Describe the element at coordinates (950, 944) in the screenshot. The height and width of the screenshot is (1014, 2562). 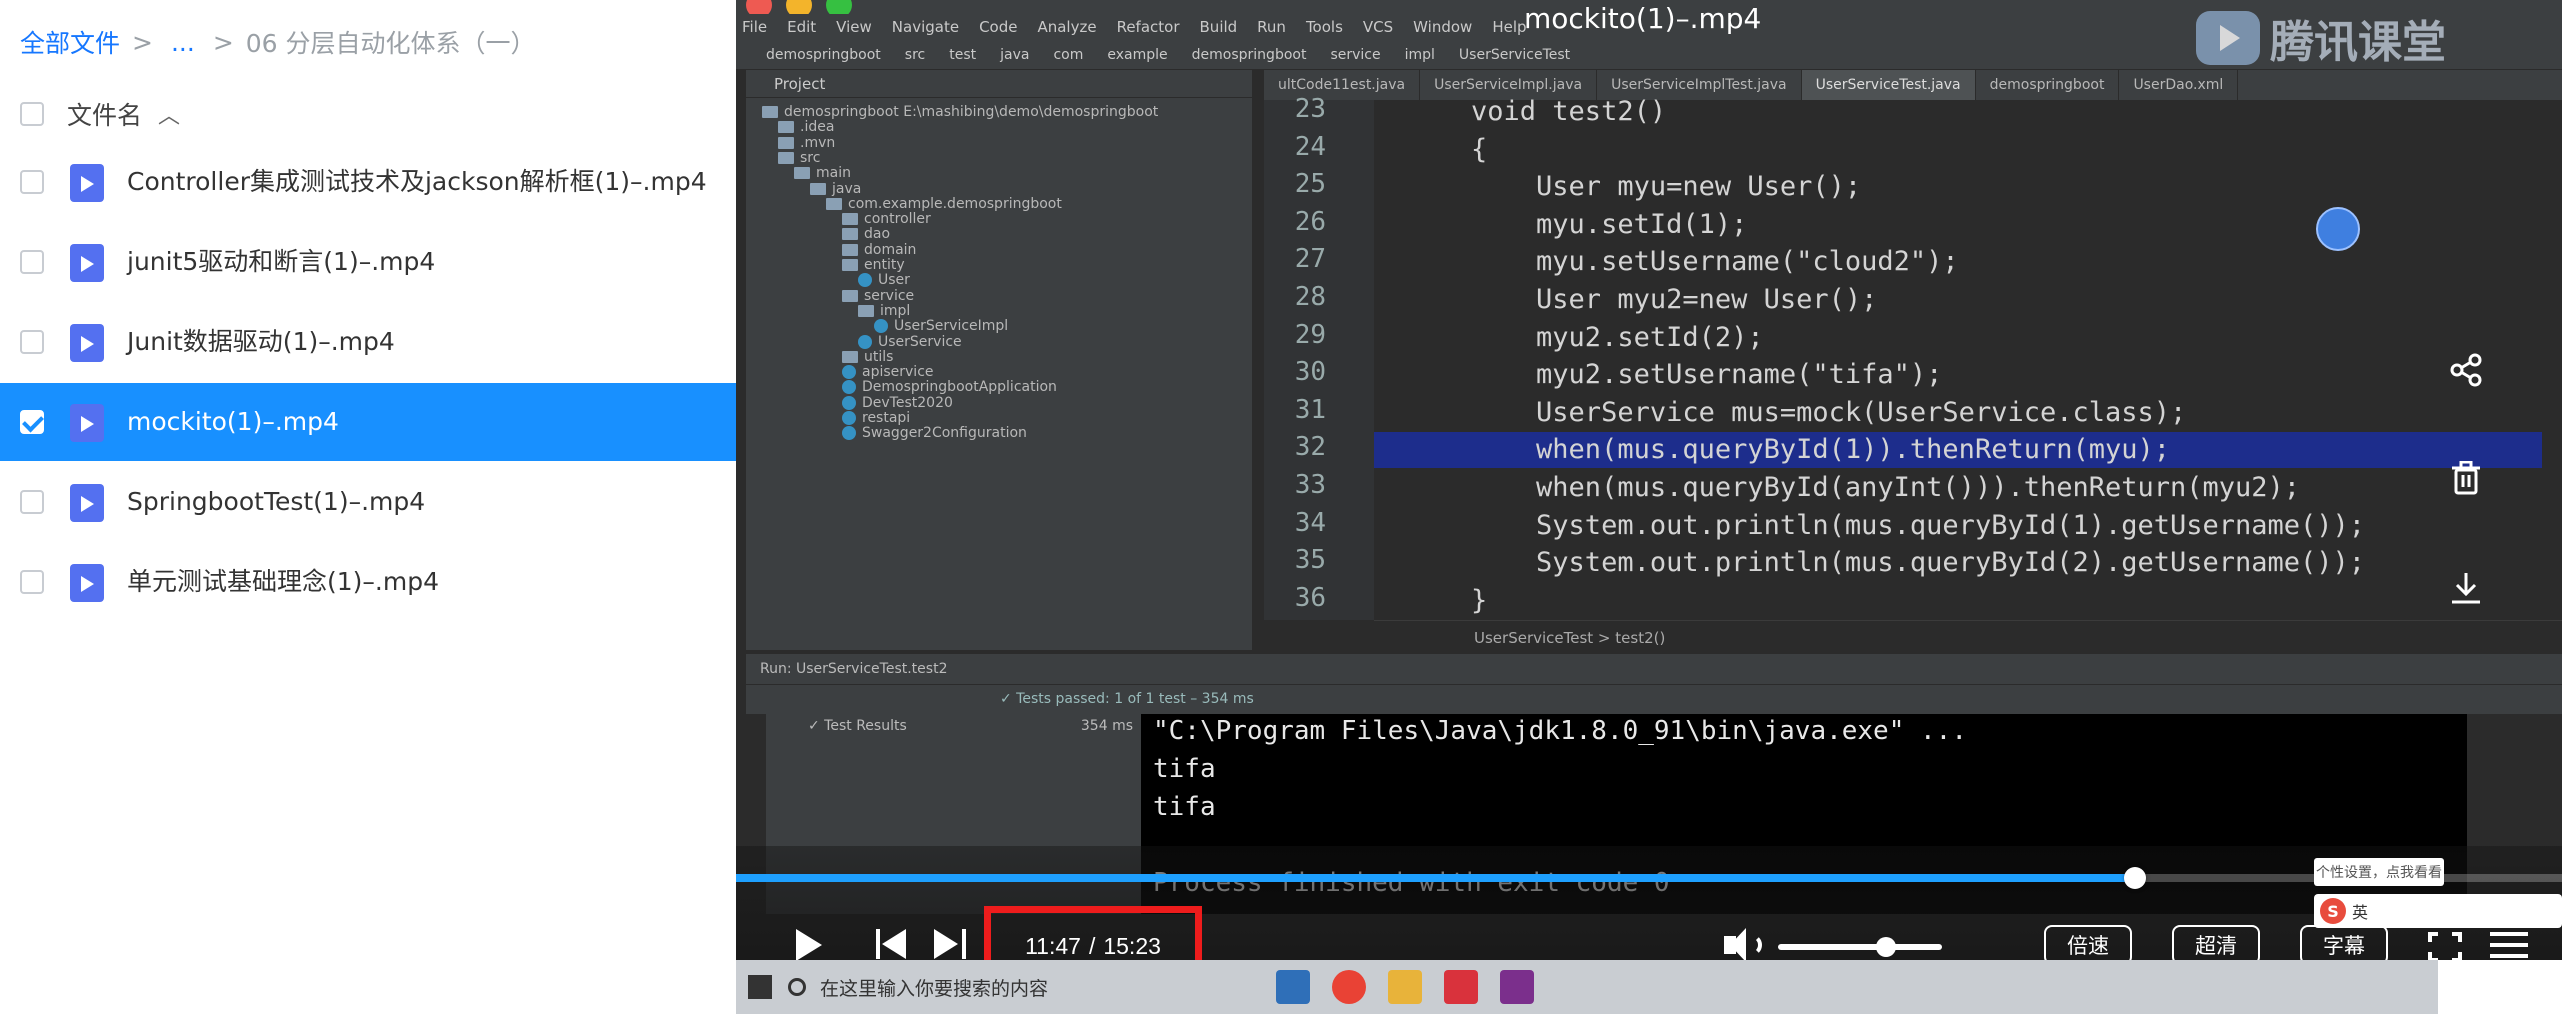
I see `skip-next-icon` at that location.